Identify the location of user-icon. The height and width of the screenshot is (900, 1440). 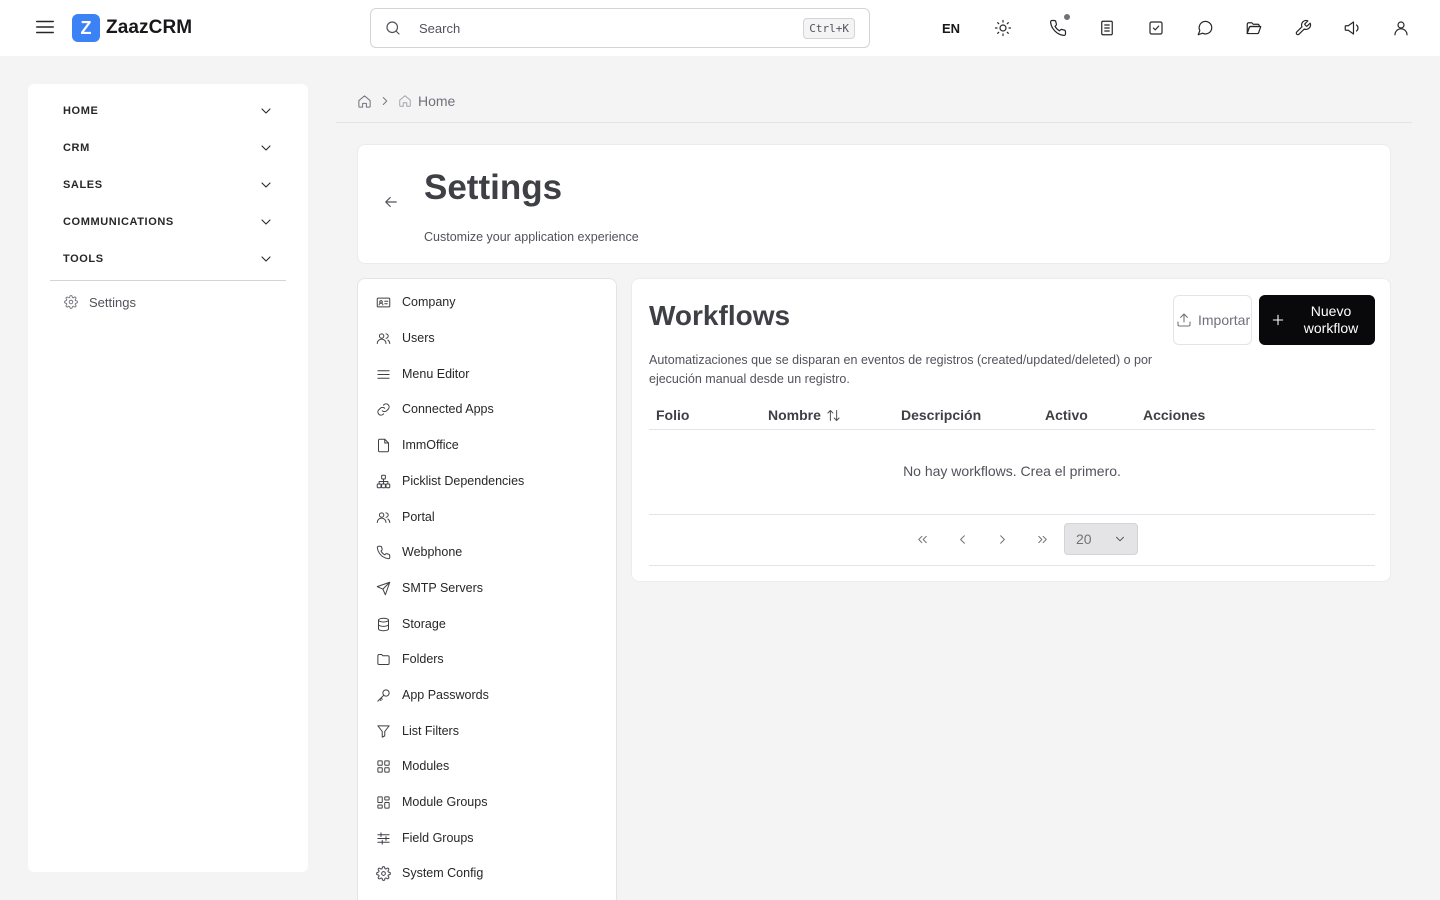
(1400, 28).